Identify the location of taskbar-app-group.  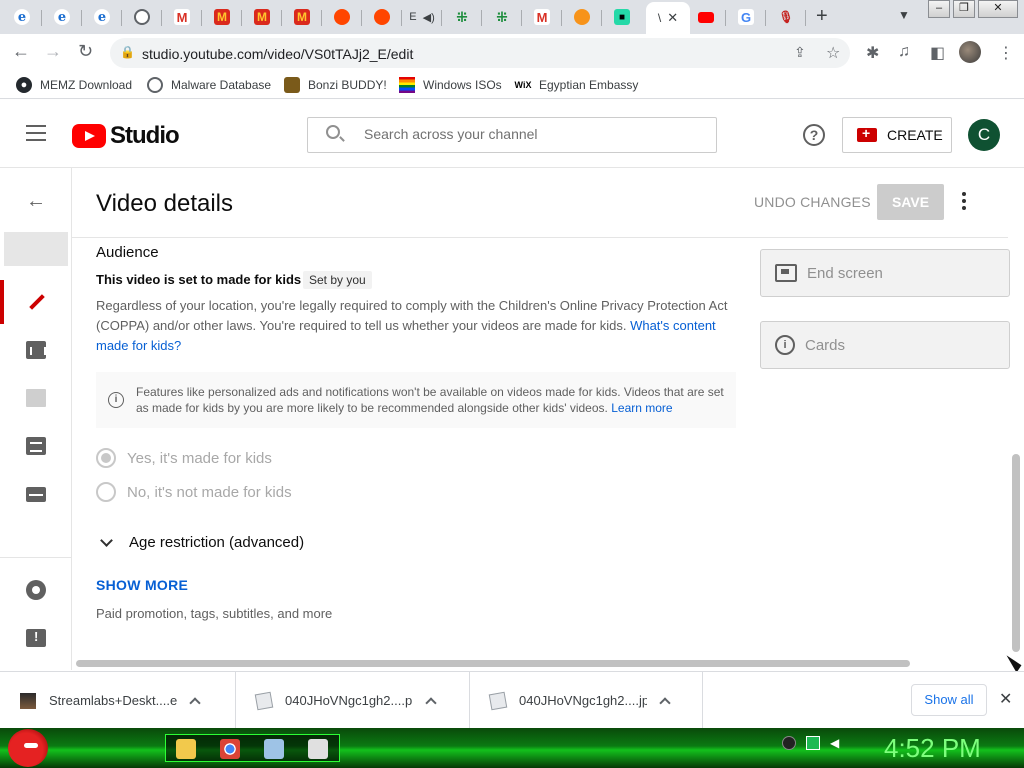
(252, 748).